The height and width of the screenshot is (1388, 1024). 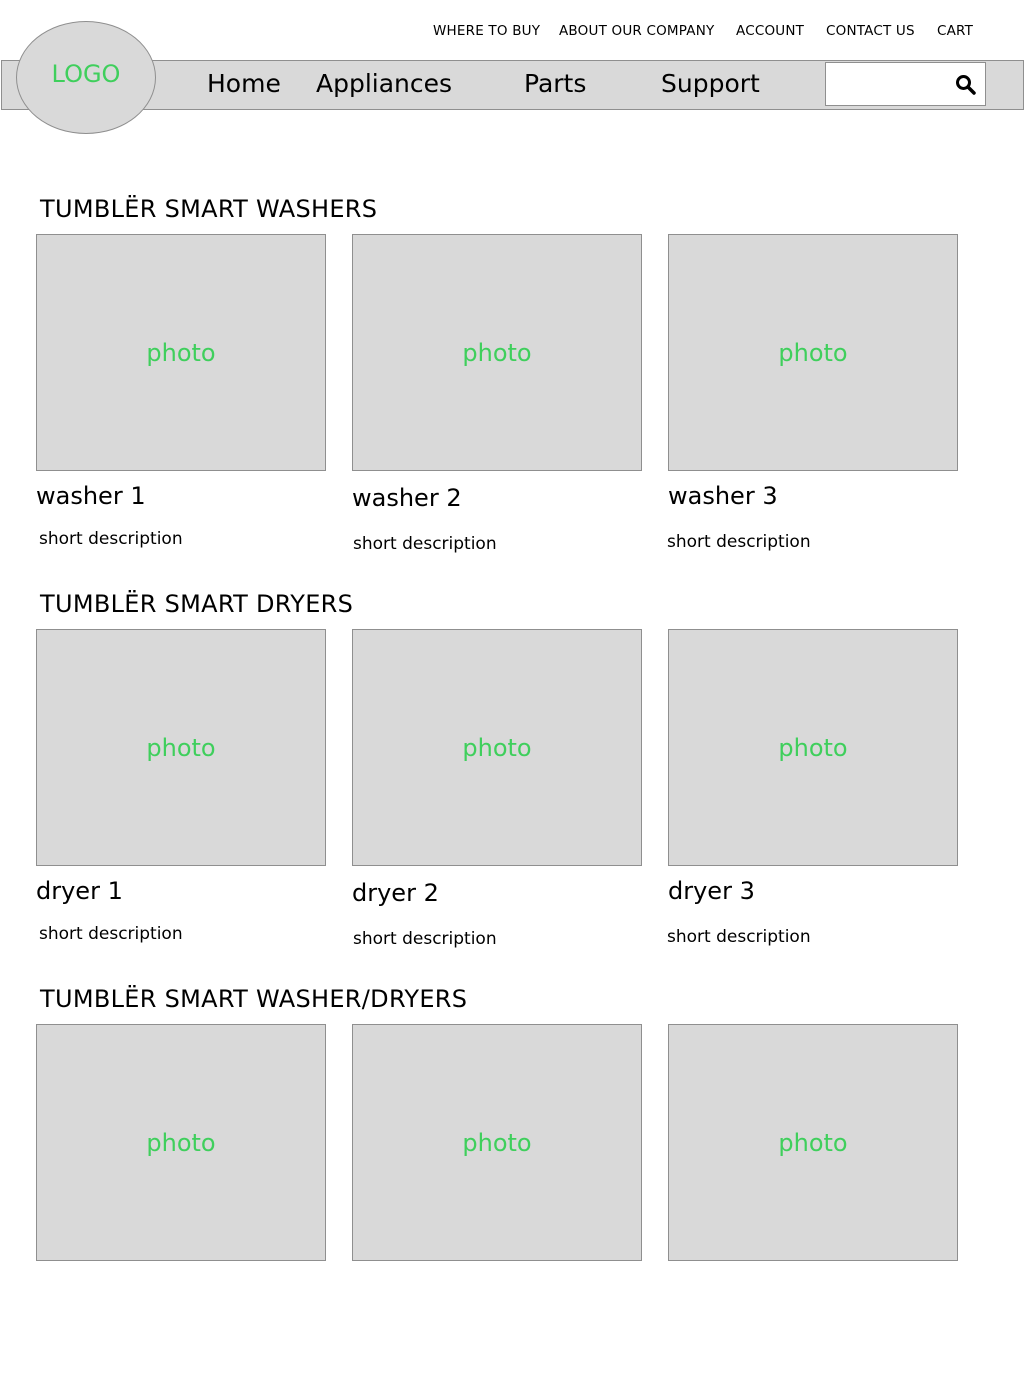 What do you see at coordinates (636, 31) in the screenshot?
I see `about-our-company-link: ABOUT OUR COMPANY` at bounding box center [636, 31].